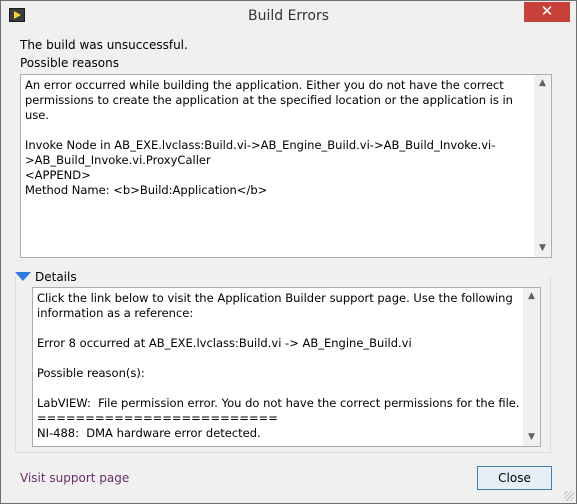  I want to click on title-bar: Build Errors ✕, so click(288, 16).